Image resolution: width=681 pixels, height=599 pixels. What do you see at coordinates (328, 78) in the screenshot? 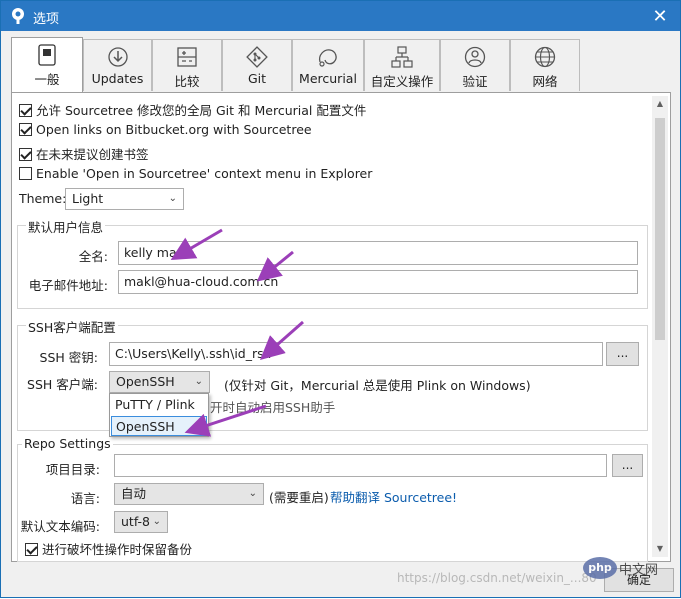
I see `tab-label: Mercurial` at bounding box center [328, 78].